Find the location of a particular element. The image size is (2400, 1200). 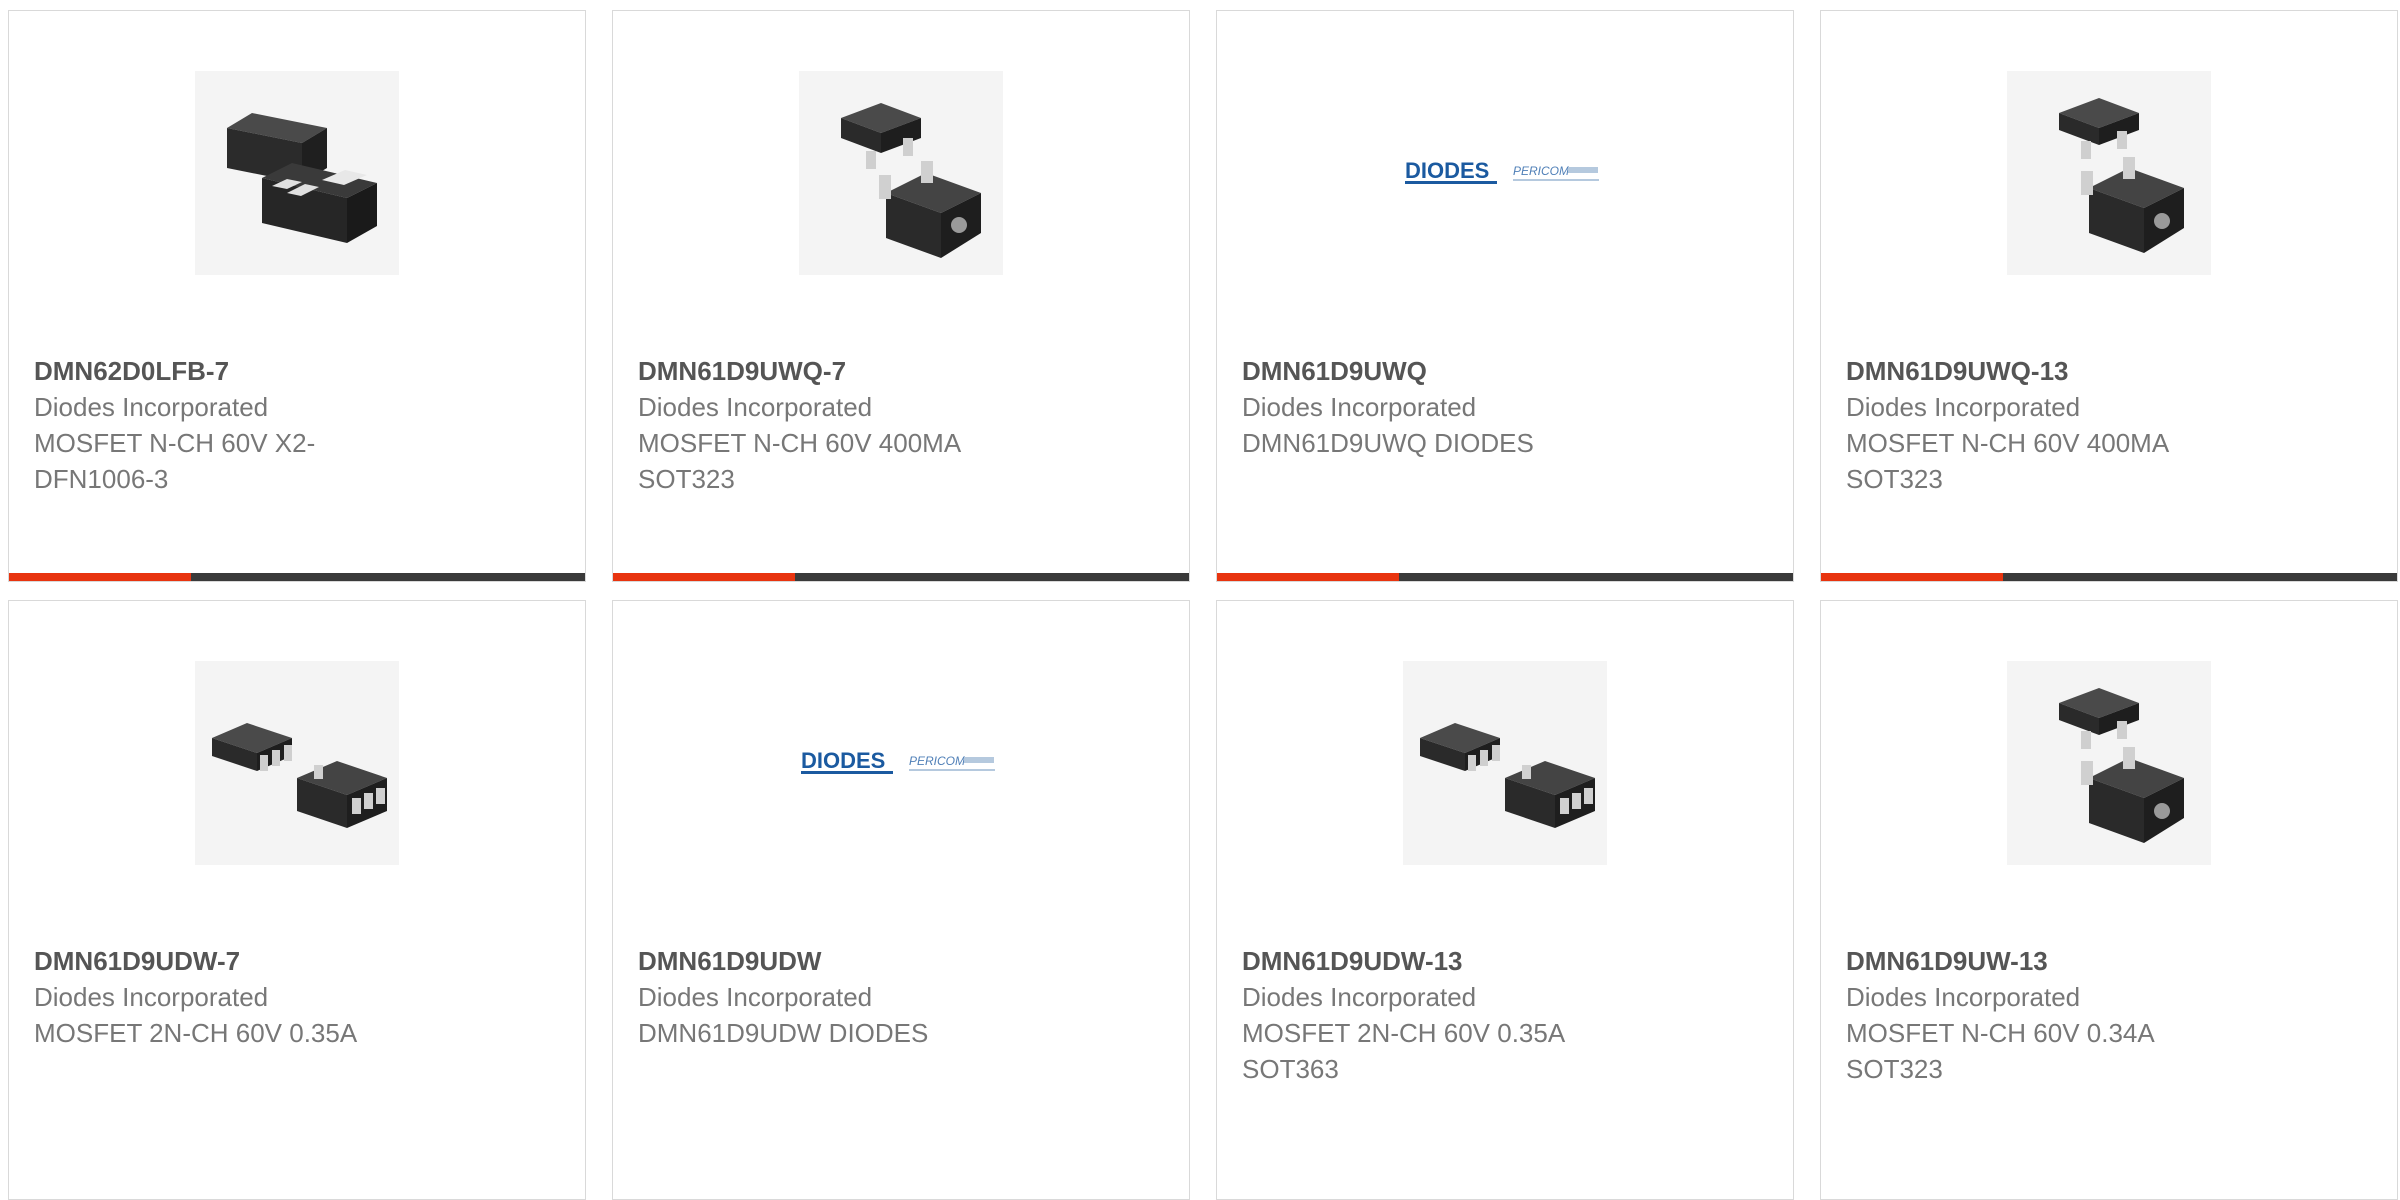

description: DMN61D9UWQ DIODES is located at coordinates (1388, 443).